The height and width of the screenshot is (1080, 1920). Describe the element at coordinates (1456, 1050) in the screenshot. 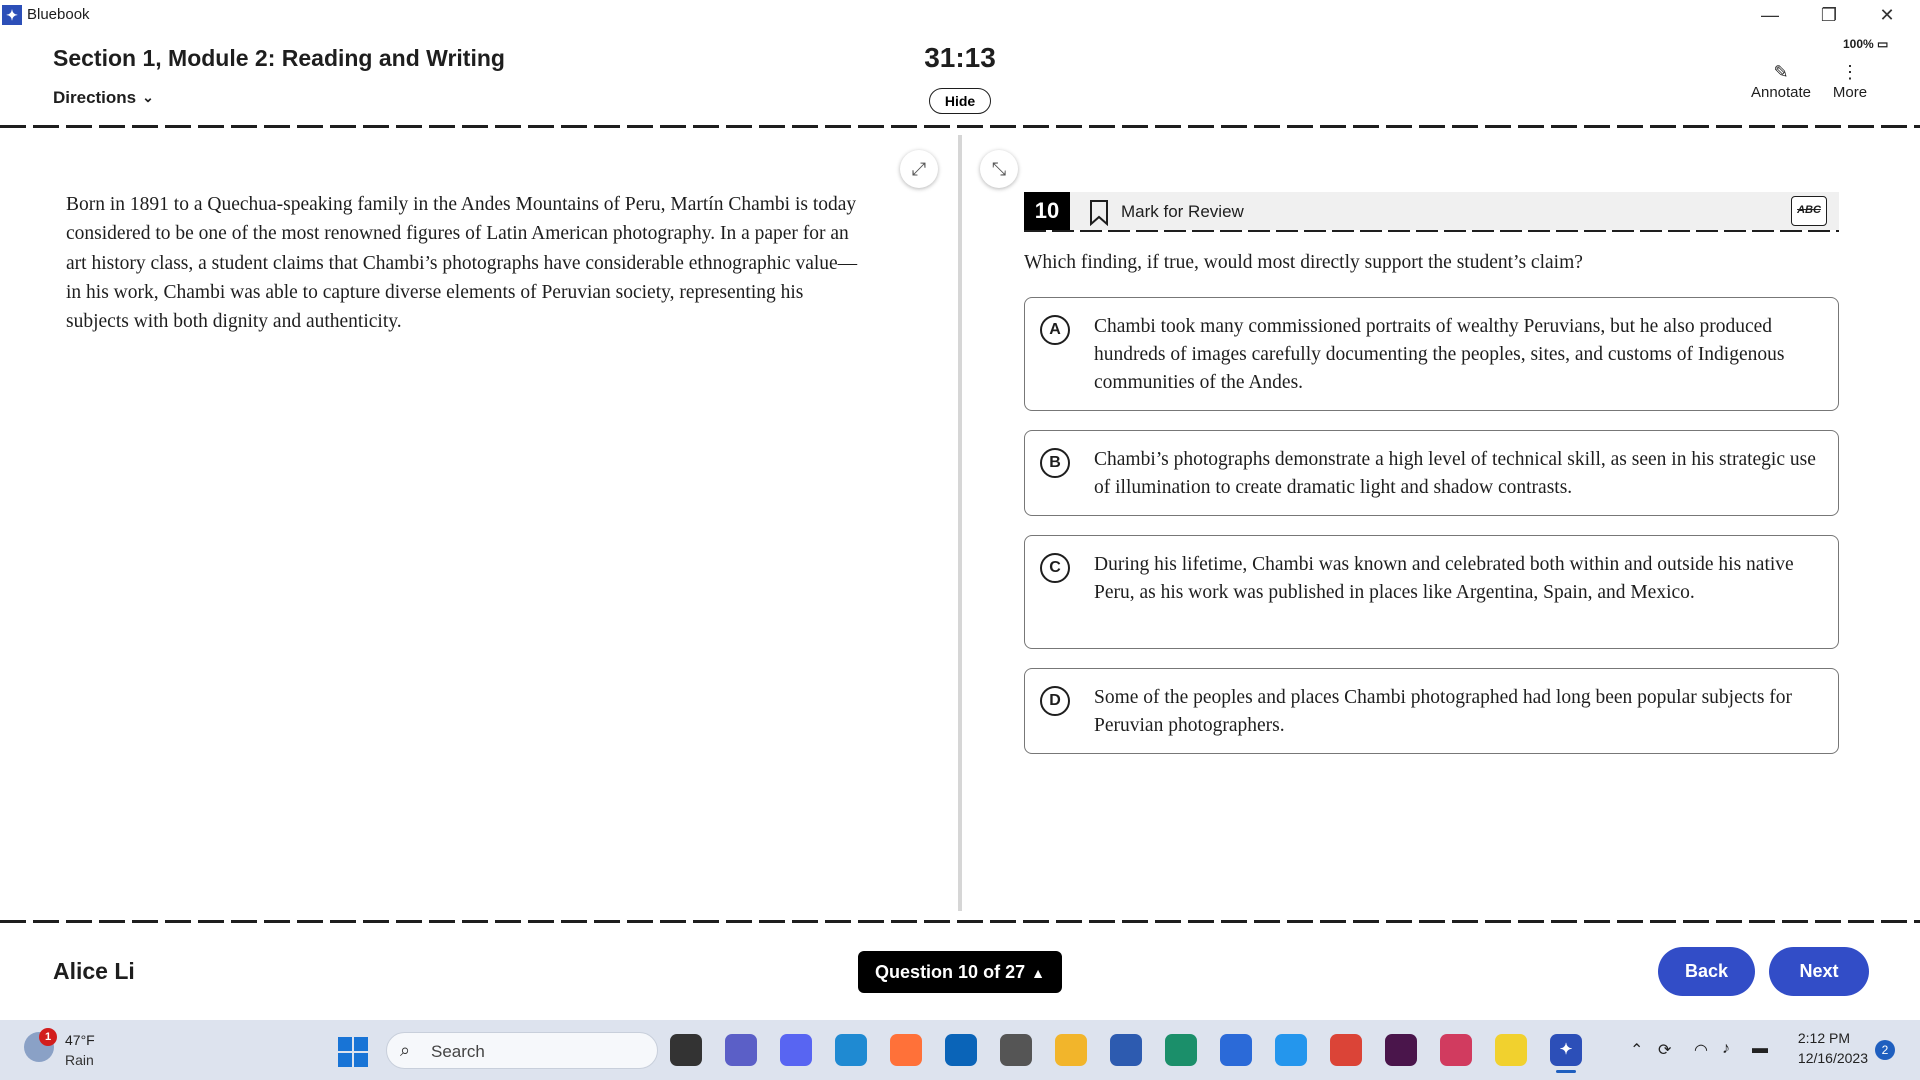

I see `snipping-tool-icon` at that location.